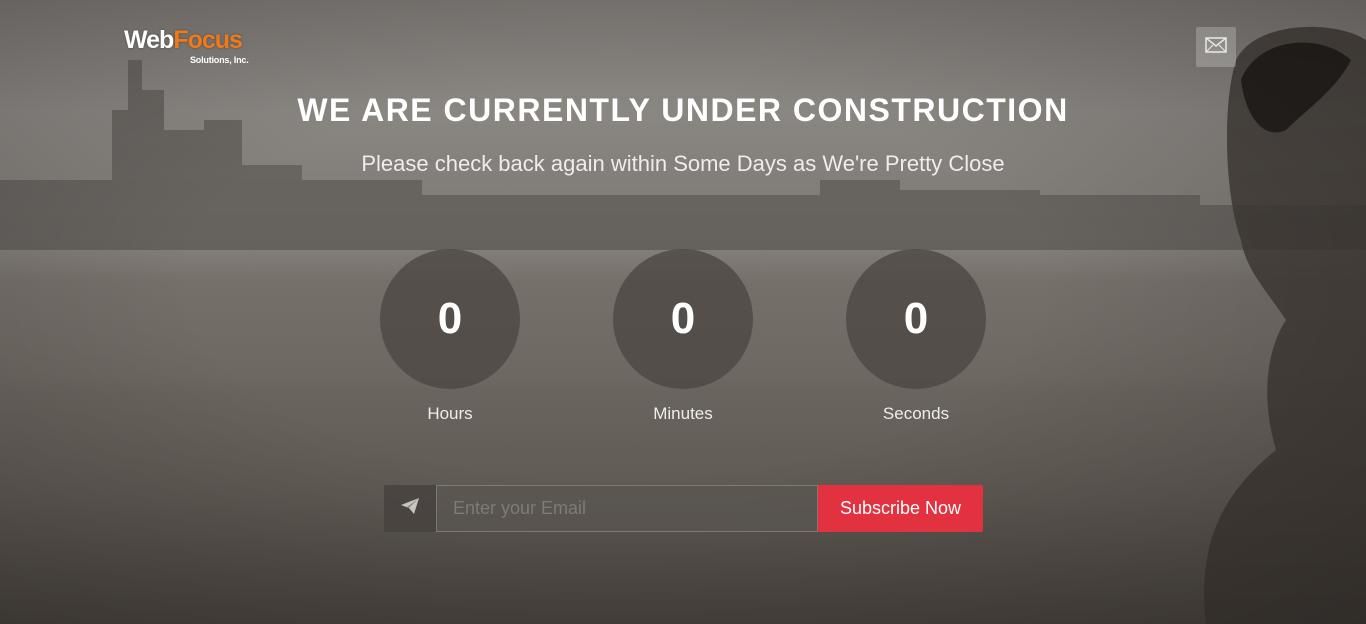  What do you see at coordinates (683, 319) in the screenshot?
I see `countdown-minutes-value: 0` at bounding box center [683, 319].